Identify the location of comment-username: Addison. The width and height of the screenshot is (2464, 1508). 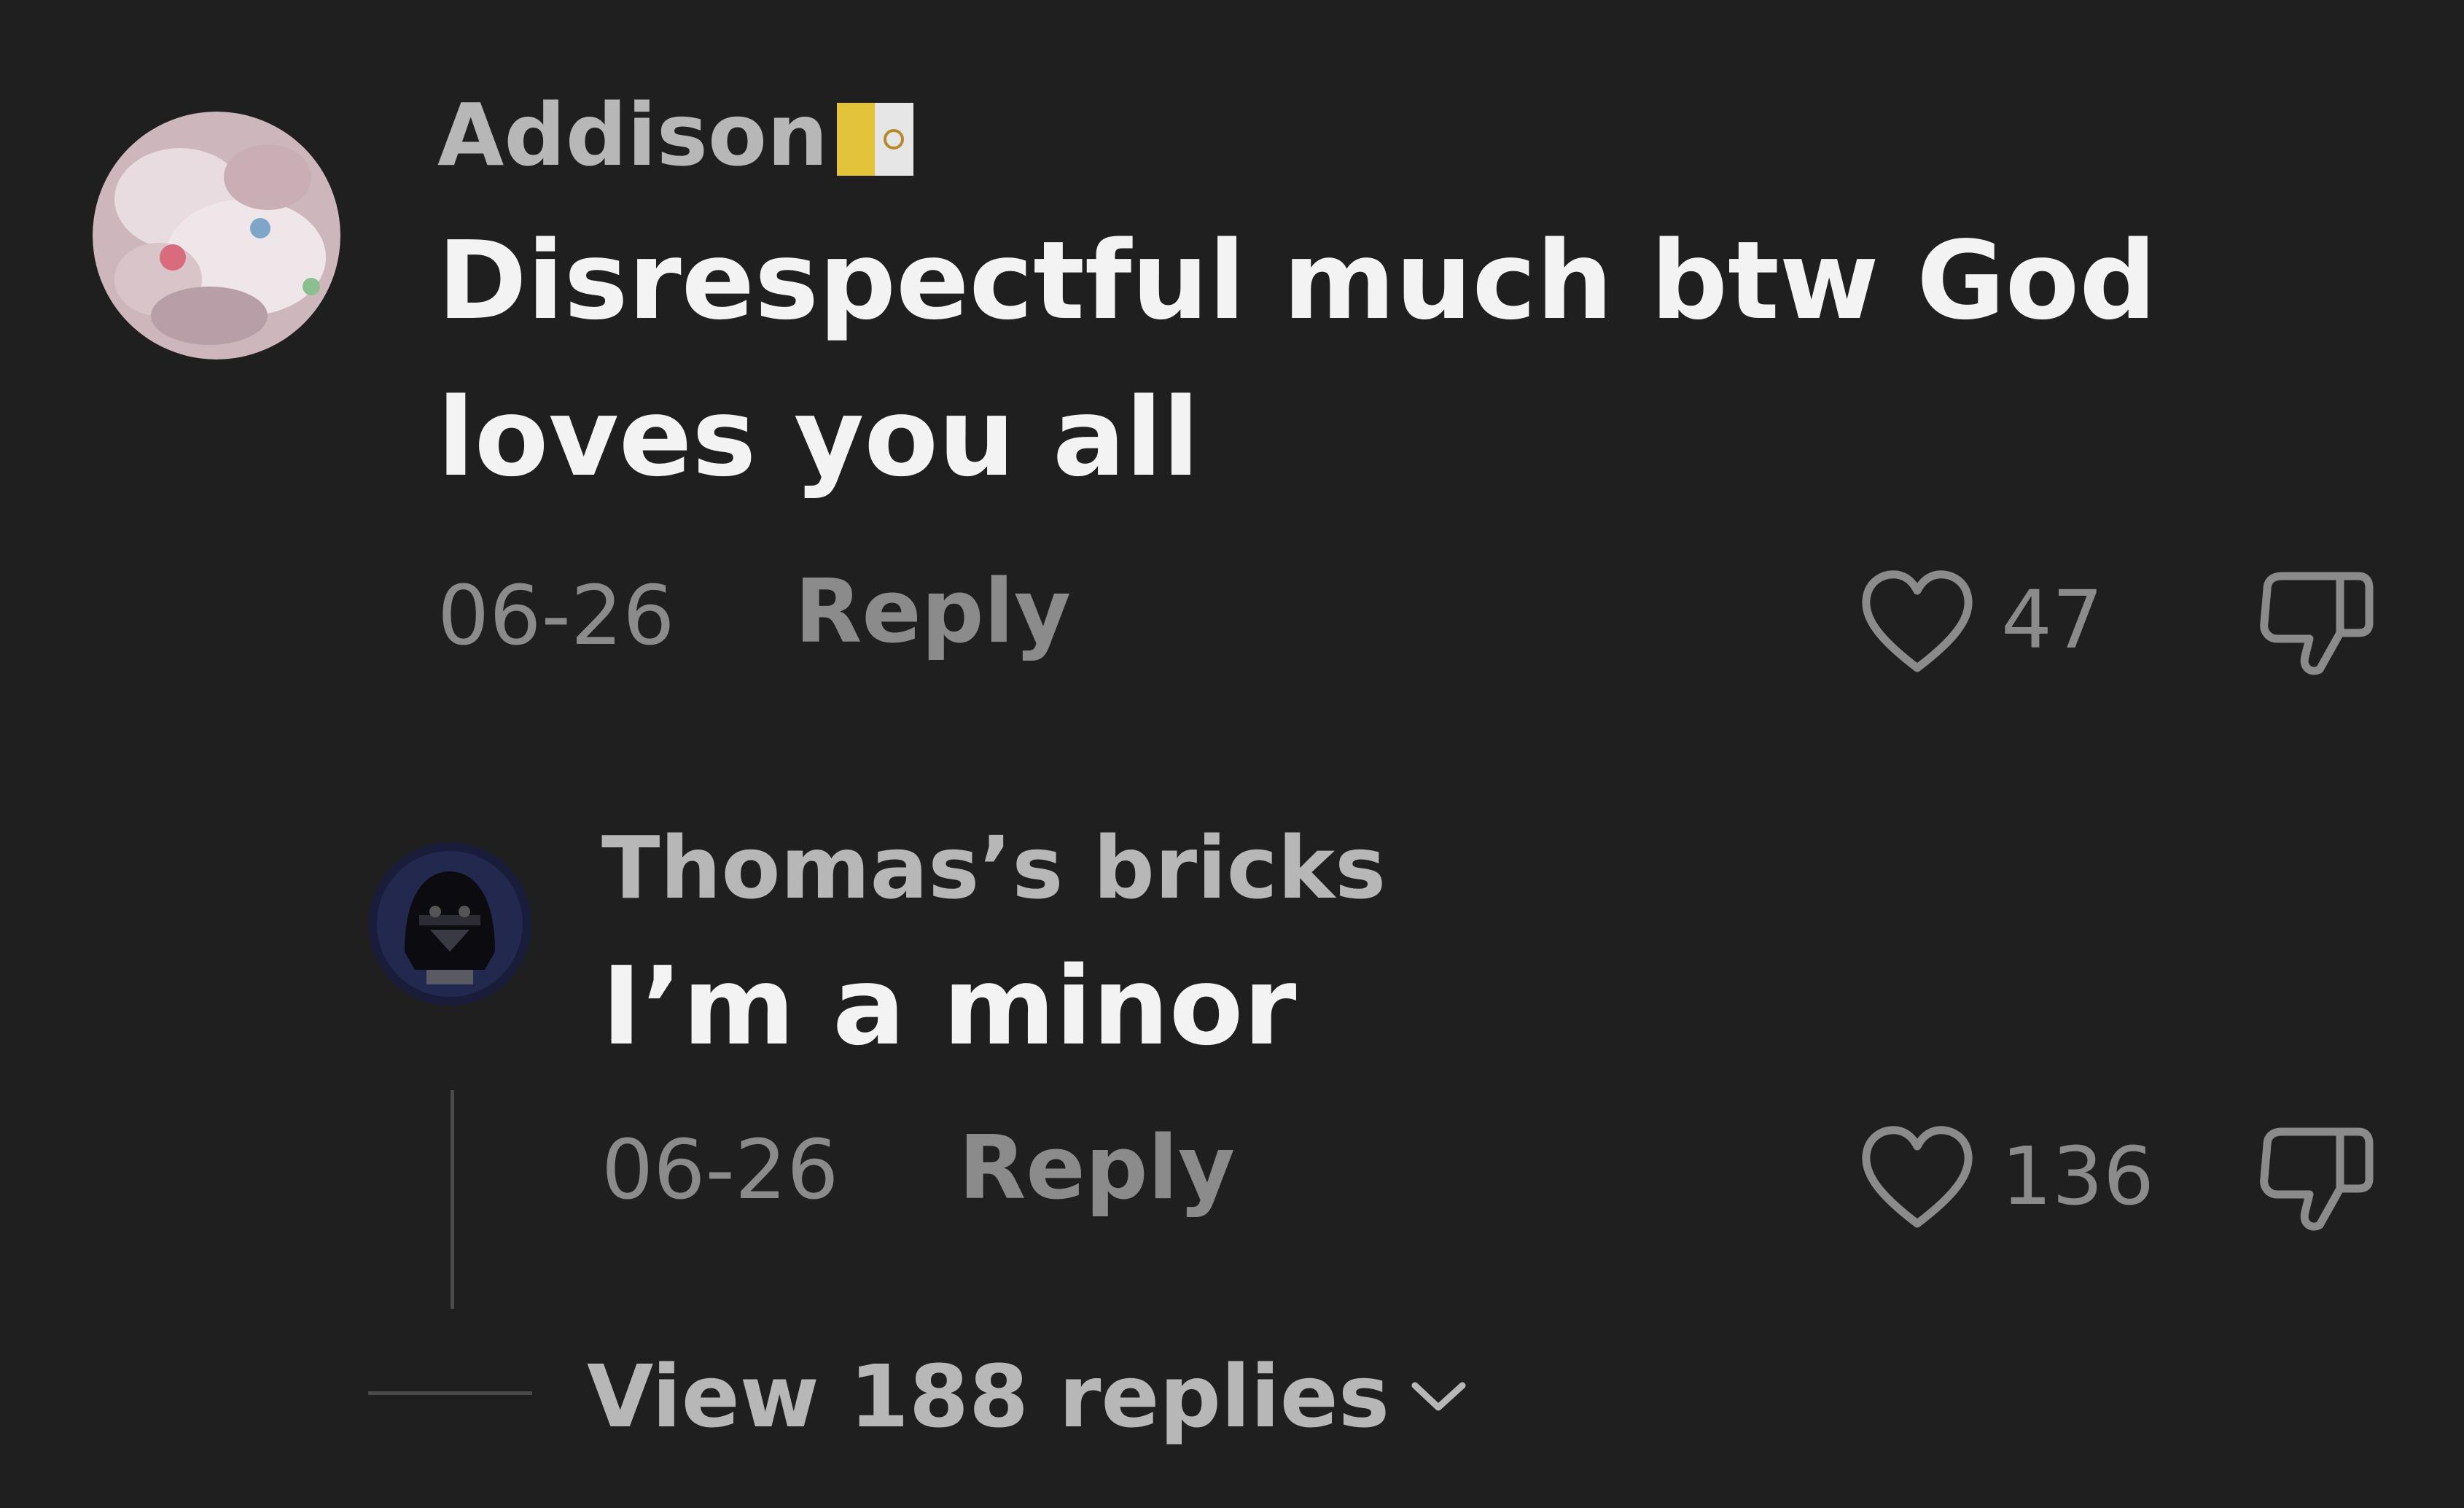
(675, 135).